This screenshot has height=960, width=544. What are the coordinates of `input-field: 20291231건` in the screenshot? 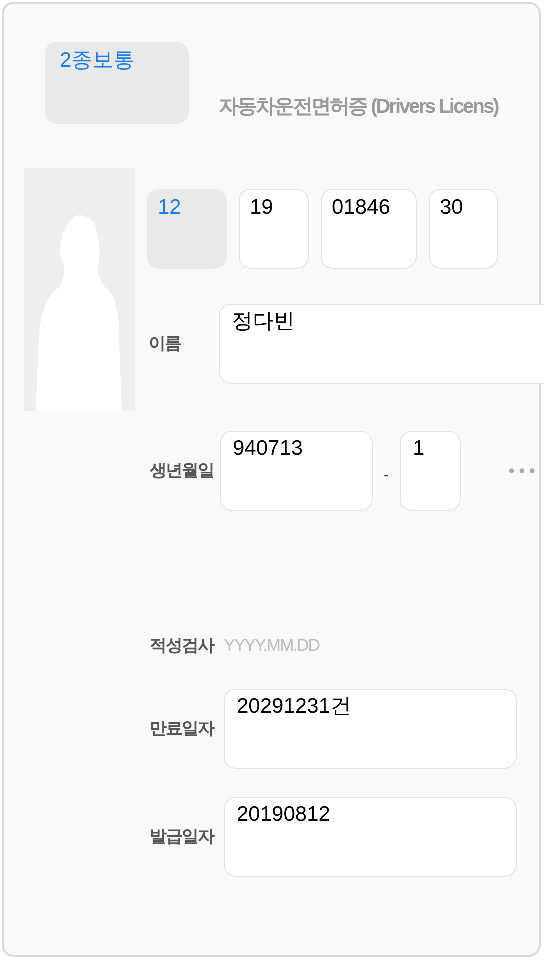 It's located at (370, 728).